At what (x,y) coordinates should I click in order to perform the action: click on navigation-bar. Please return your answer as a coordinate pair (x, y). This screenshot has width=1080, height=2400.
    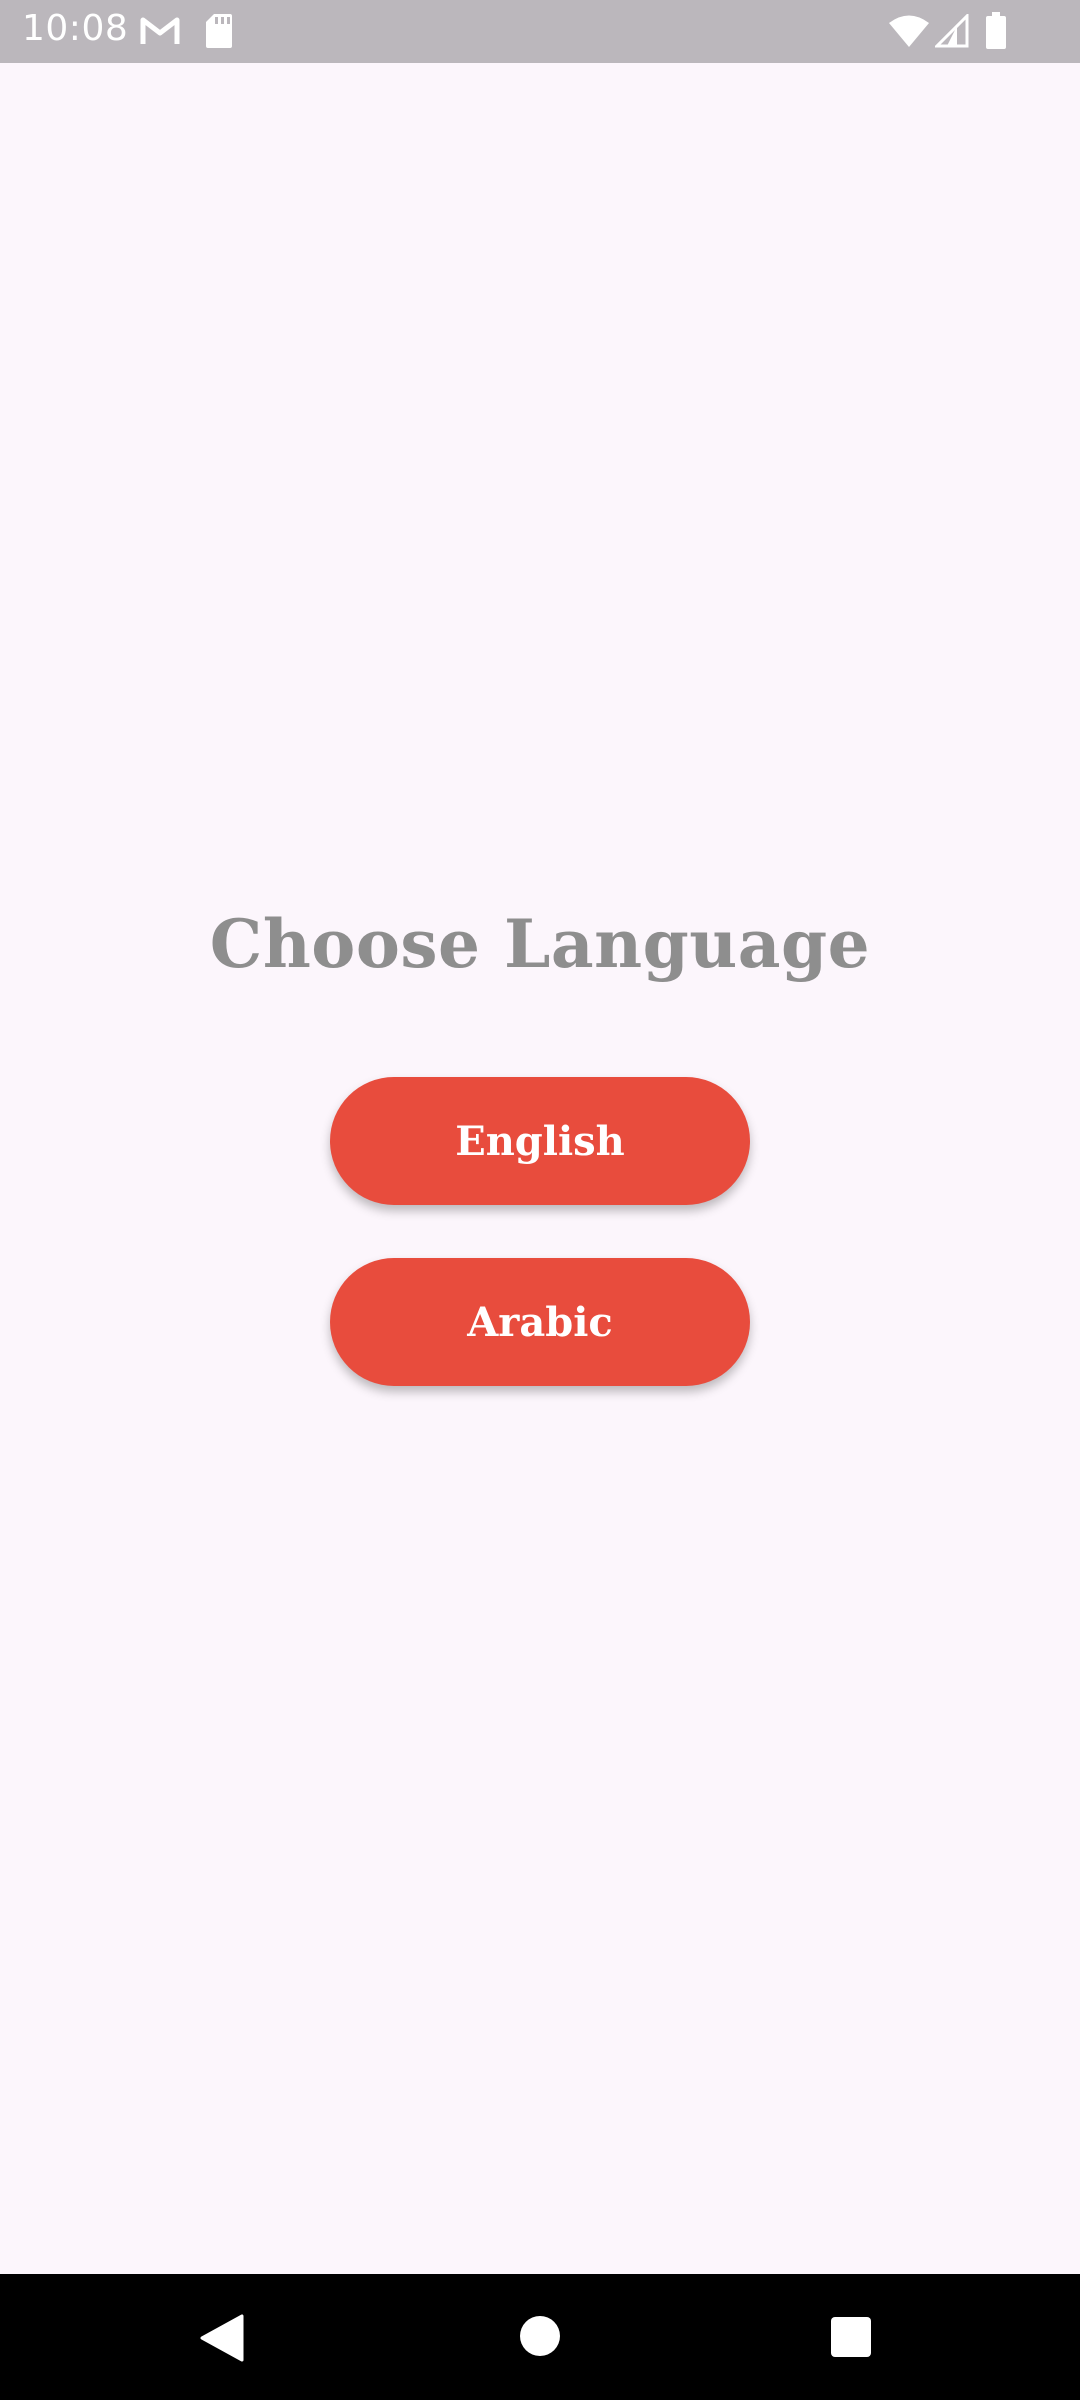
    Looking at the image, I should click on (540, 2337).